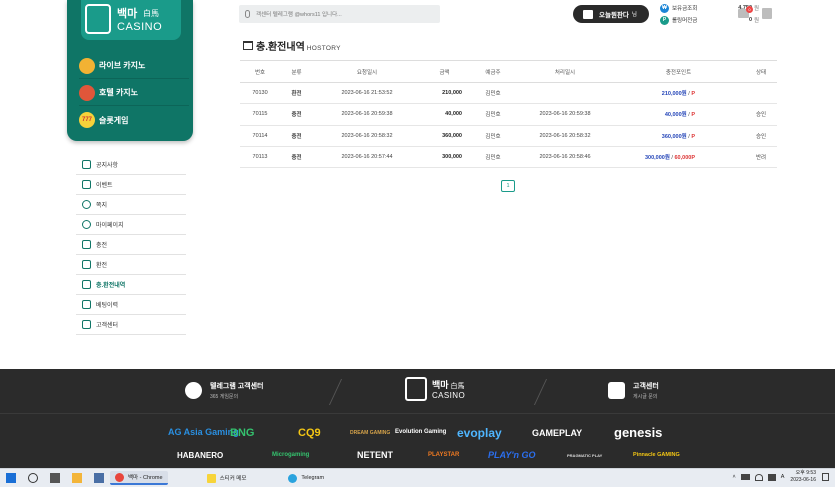 The width and height of the screenshot is (835, 487). I want to click on file-explorer-icon, so click(77, 478).